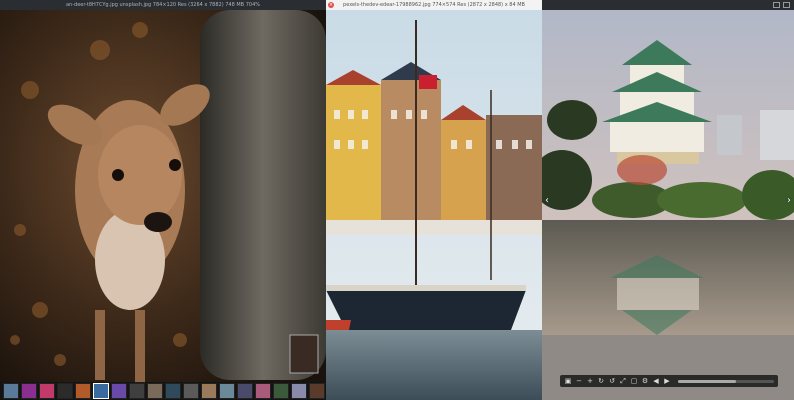  What do you see at coordinates (547, 200) in the screenshot?
I see `prev-image-arrow: ‹` at bounding box center [547, 200].